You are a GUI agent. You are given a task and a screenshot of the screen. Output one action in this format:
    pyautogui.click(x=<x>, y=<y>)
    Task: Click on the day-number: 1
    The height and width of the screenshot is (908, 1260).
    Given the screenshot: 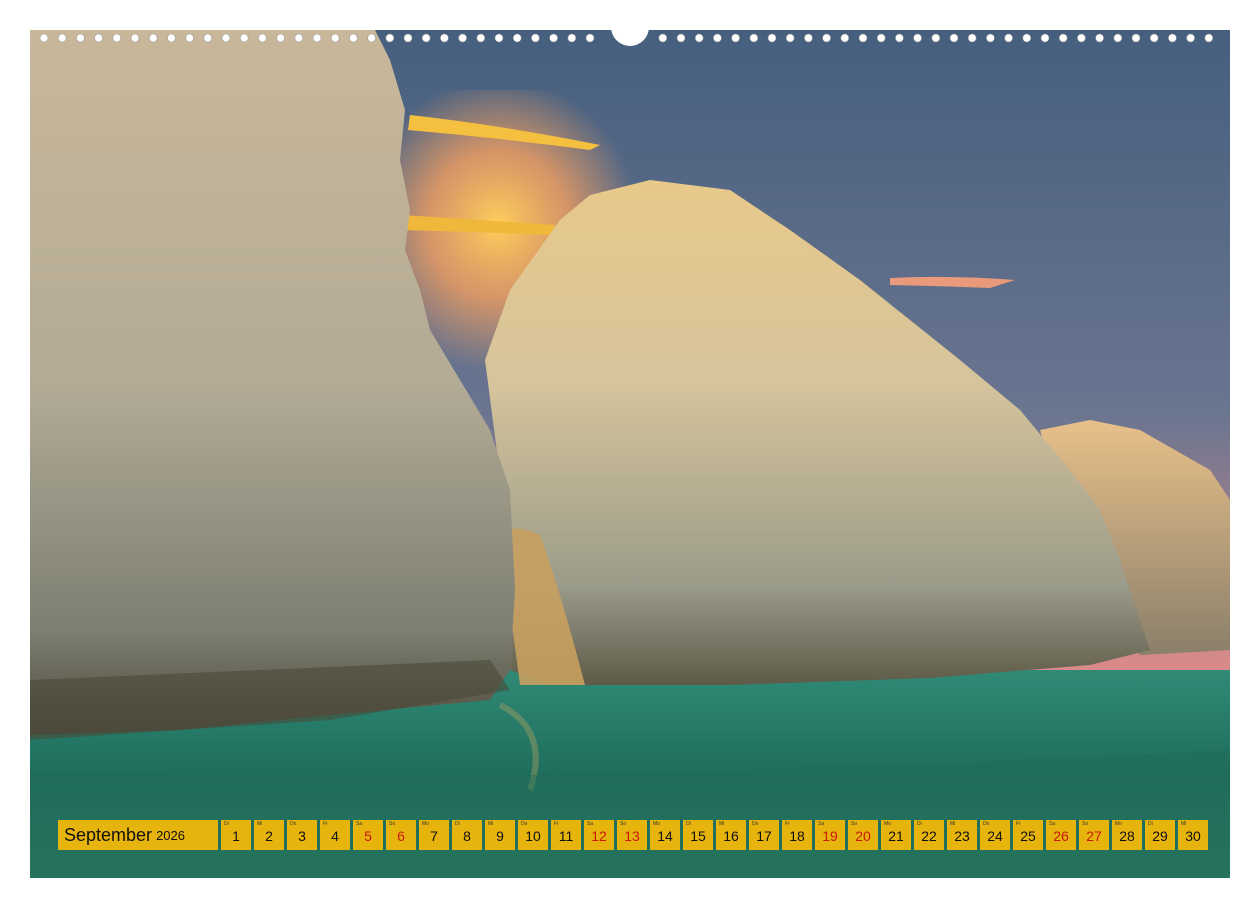 What is the action you would take?
    pyautogui.click(x=236, y=836)
    